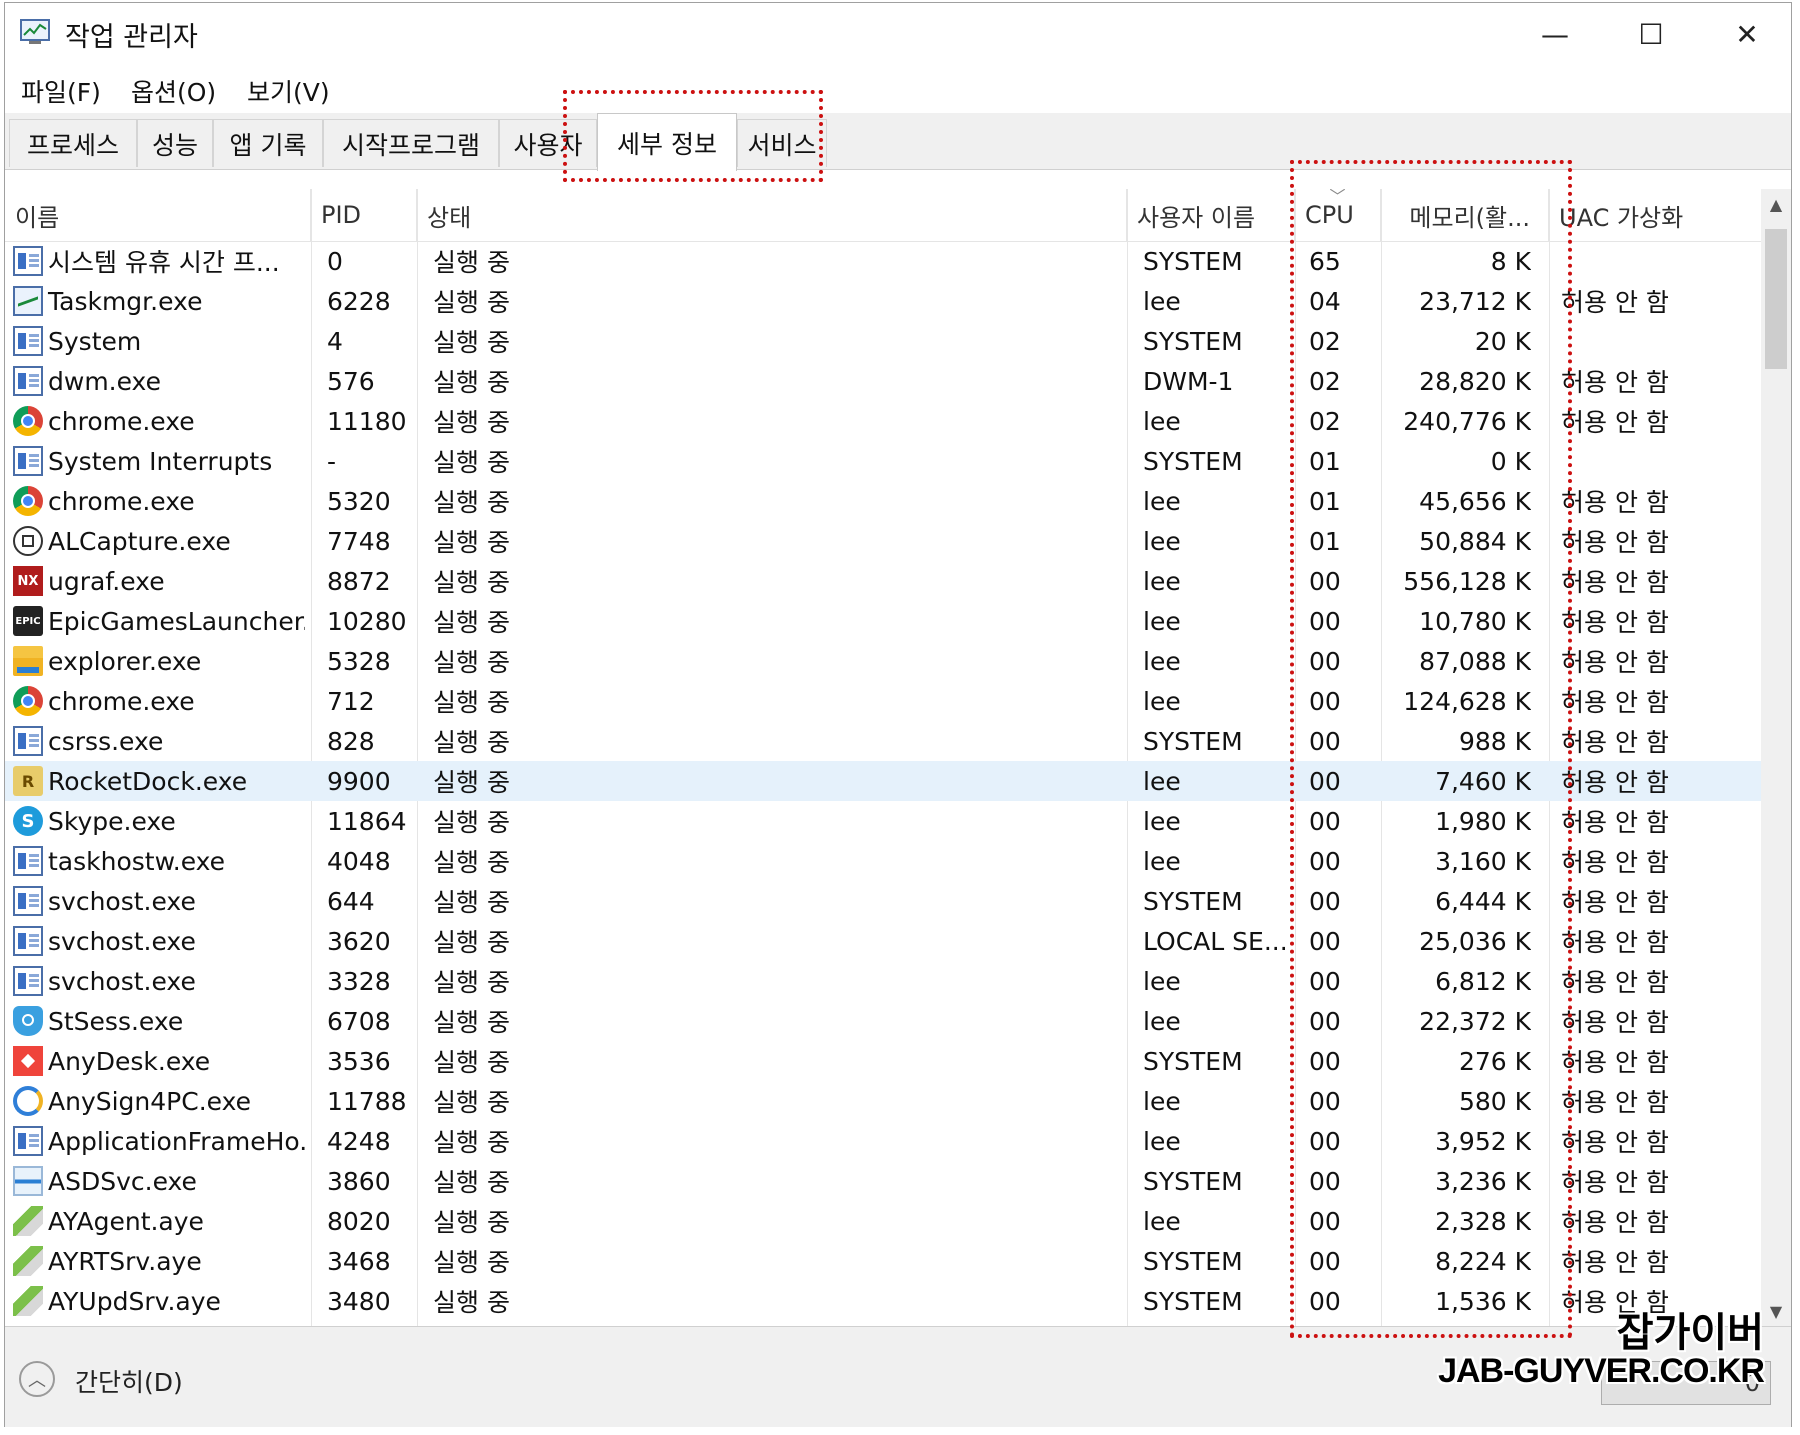 The width and height of the screenshot is (1800, 1435). Describe the element at coordinates (1483, 901) in the screenshot. I see `memory-cell: 6,444 K` at that location.